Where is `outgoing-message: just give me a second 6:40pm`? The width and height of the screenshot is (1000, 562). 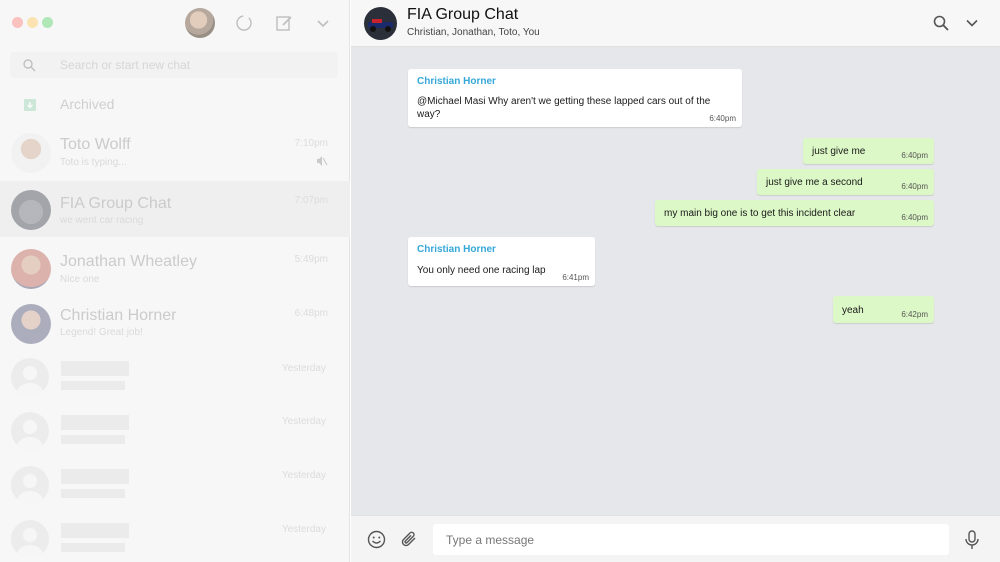
outgoing-message: just give me a second 6:40pm is located at coordinates (845, 182).